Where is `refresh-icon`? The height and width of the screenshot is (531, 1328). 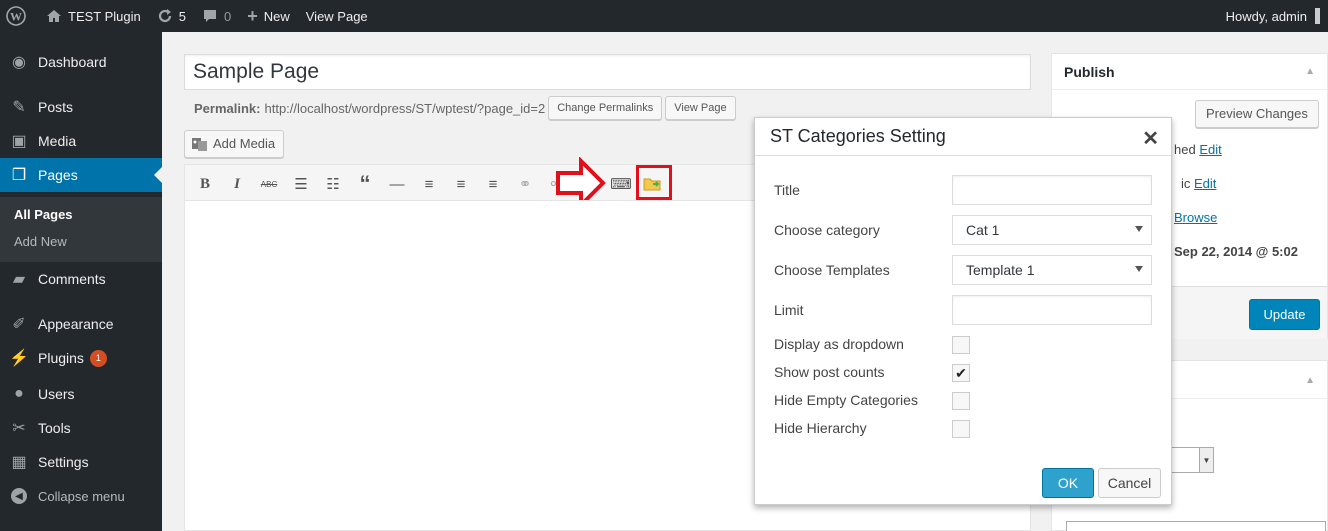
refresh-icon is located at coordinates (164, 16).